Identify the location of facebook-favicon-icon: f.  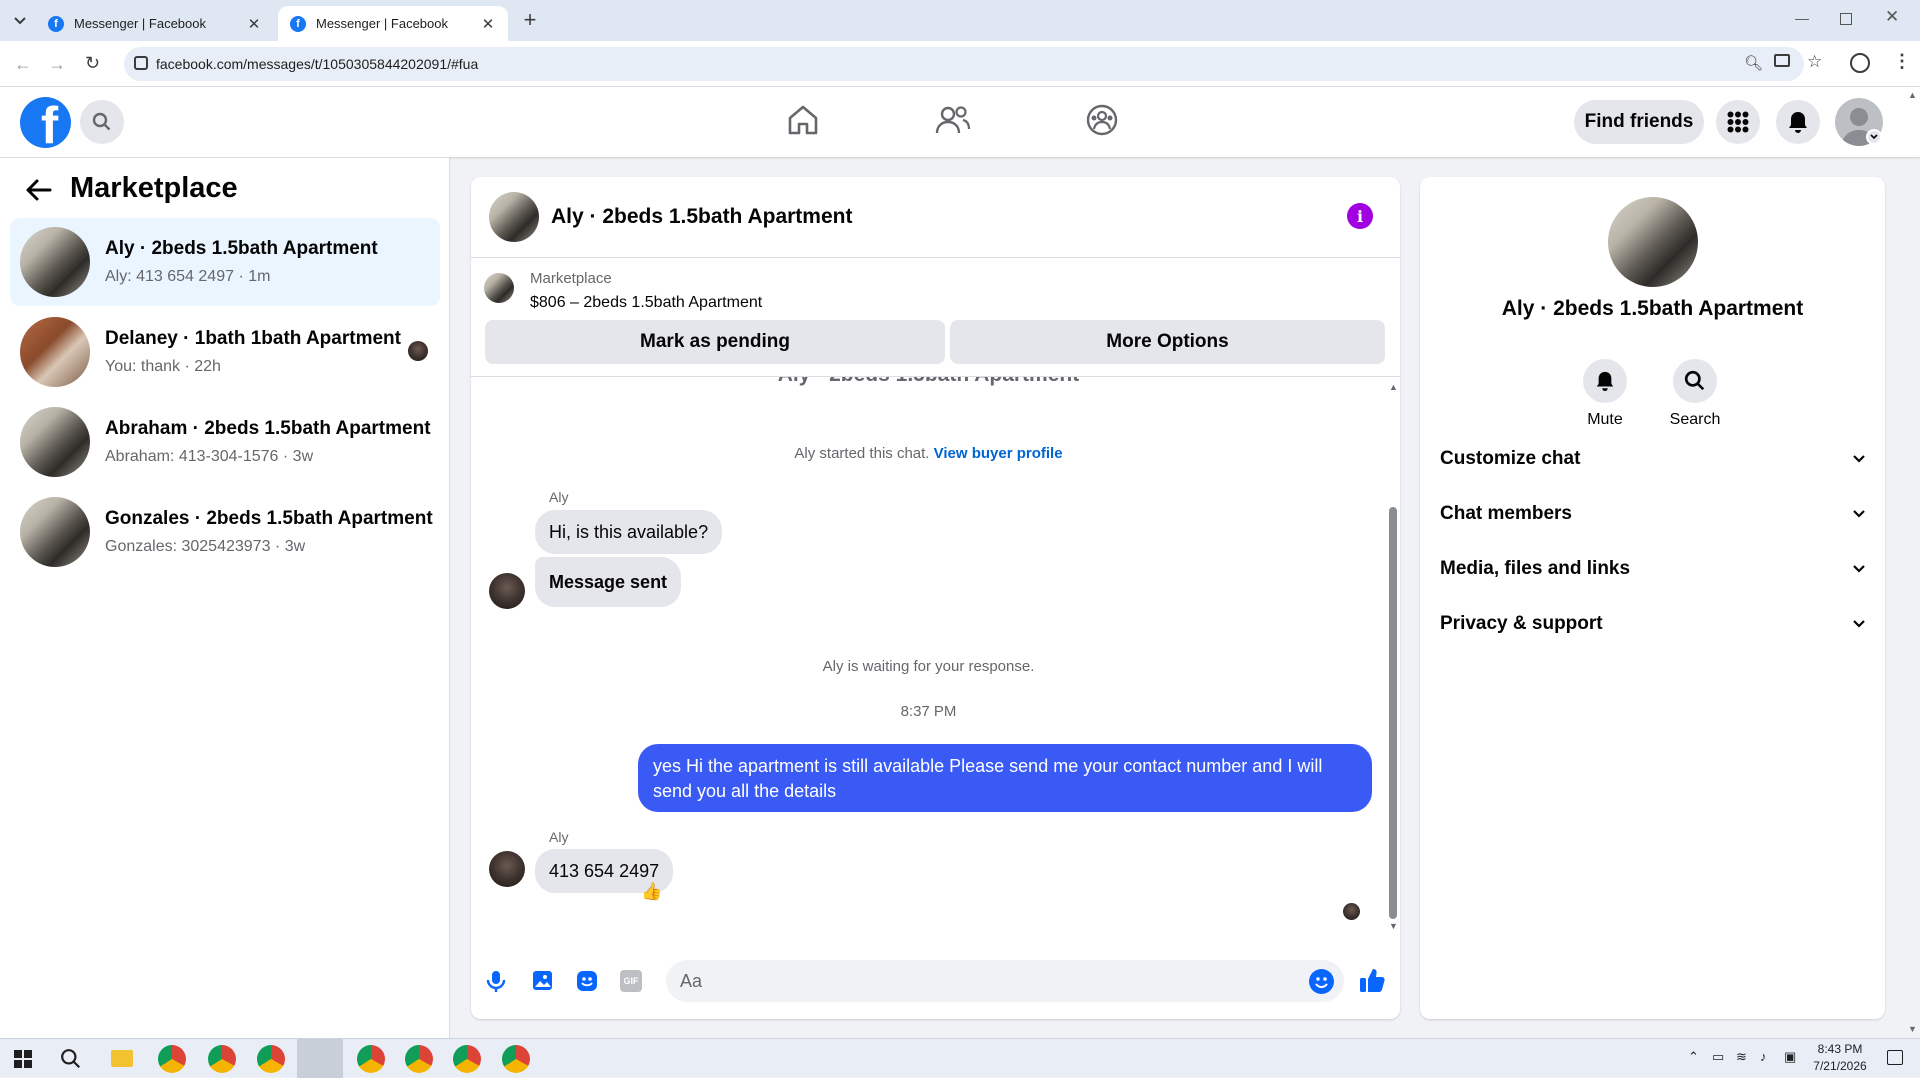
(56, 23).